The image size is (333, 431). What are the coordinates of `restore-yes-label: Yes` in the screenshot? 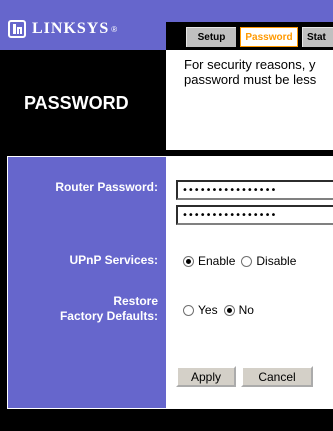 It's located at (208, 310).